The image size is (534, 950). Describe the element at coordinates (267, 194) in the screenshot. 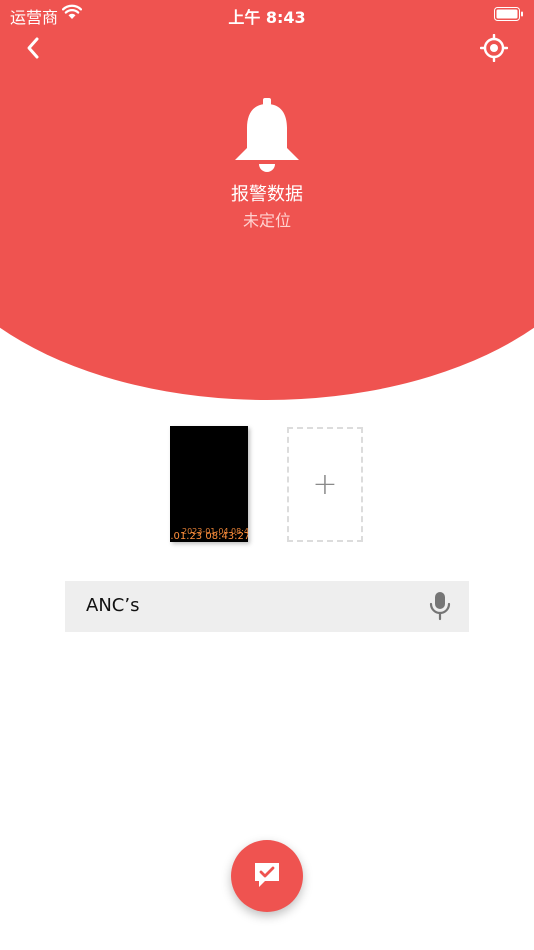

I see `page-title: 报警数据` at that location.